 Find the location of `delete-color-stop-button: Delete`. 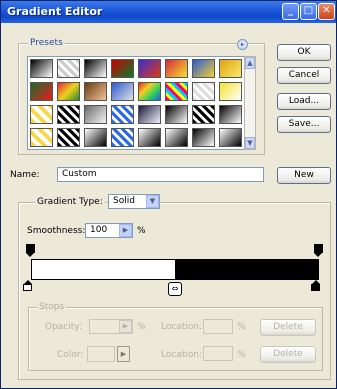

delete-color-stop-button: Delete is located at coordinates (288, 354).